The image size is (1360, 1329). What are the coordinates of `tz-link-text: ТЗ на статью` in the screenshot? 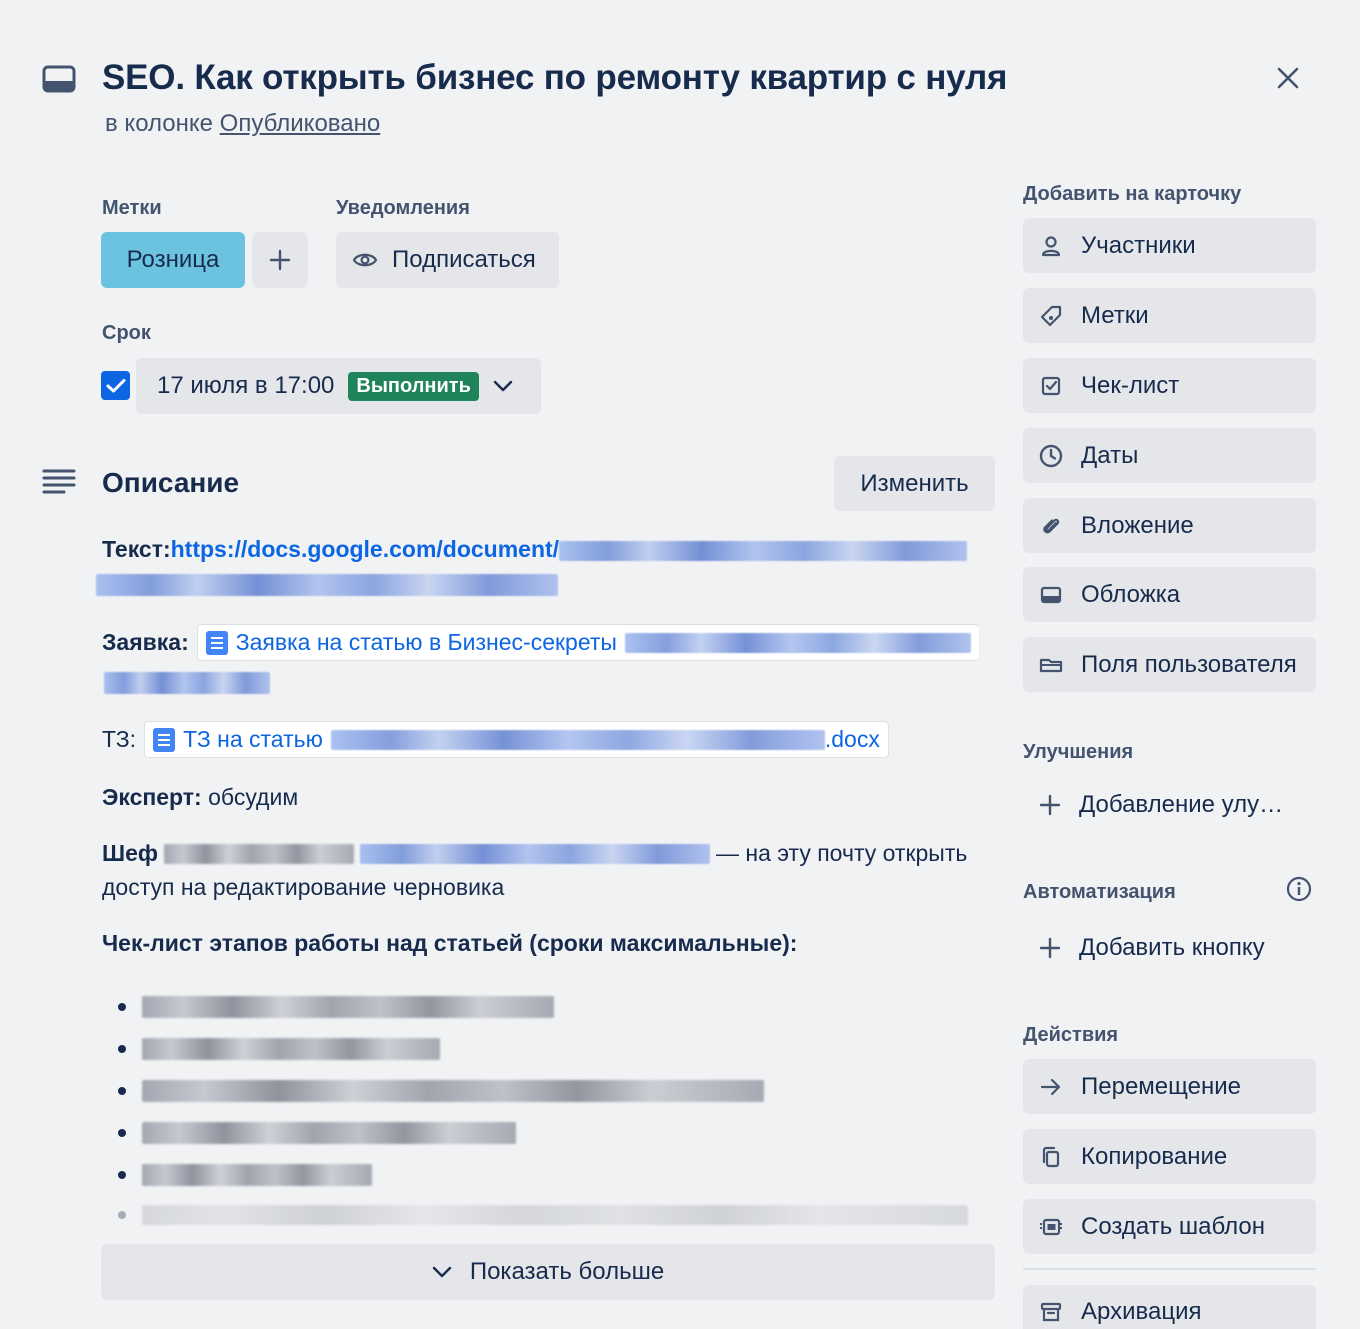 It's located at (253, 739).